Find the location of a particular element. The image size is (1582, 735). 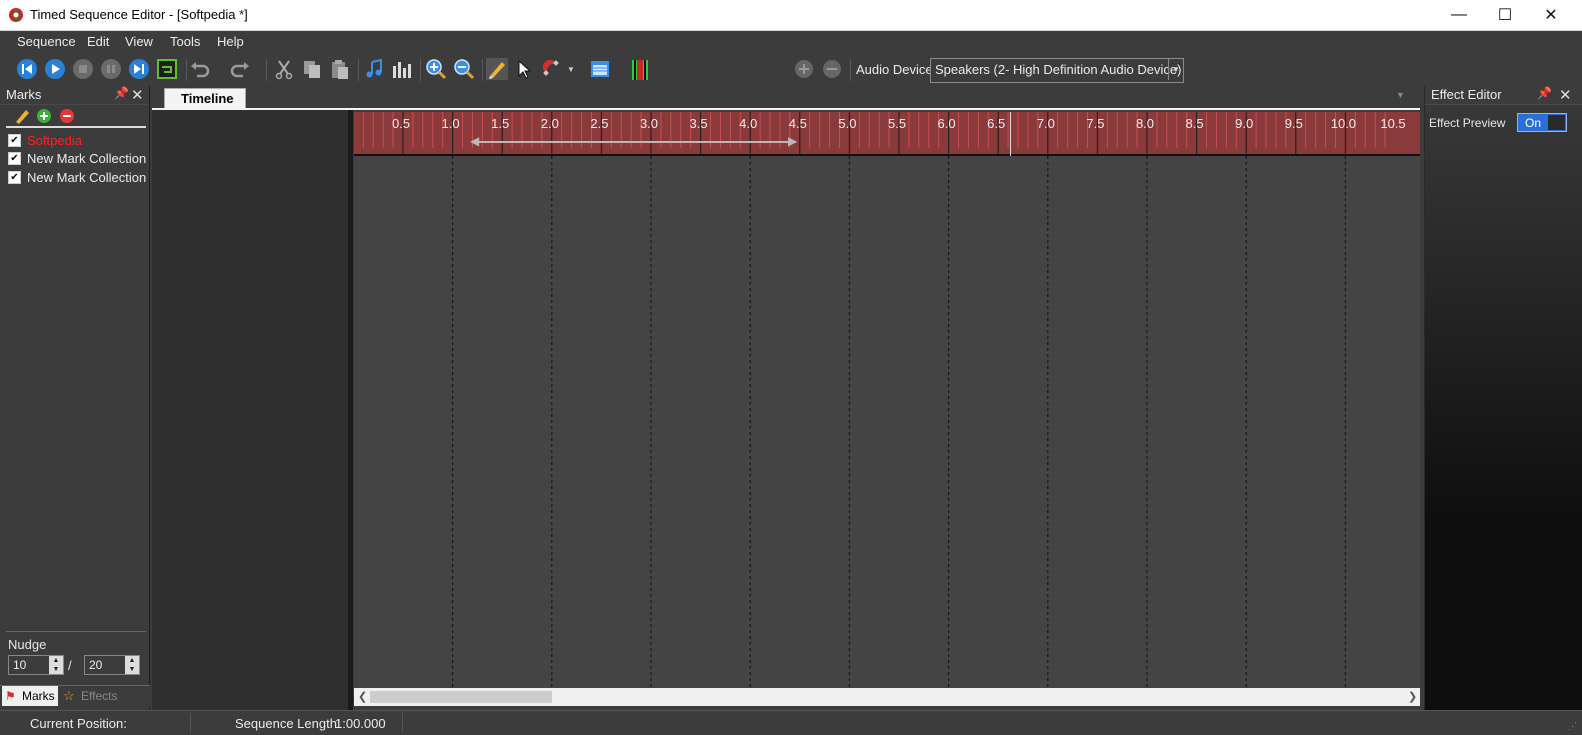

menu-help: Help is located at coordinates (230, 41).